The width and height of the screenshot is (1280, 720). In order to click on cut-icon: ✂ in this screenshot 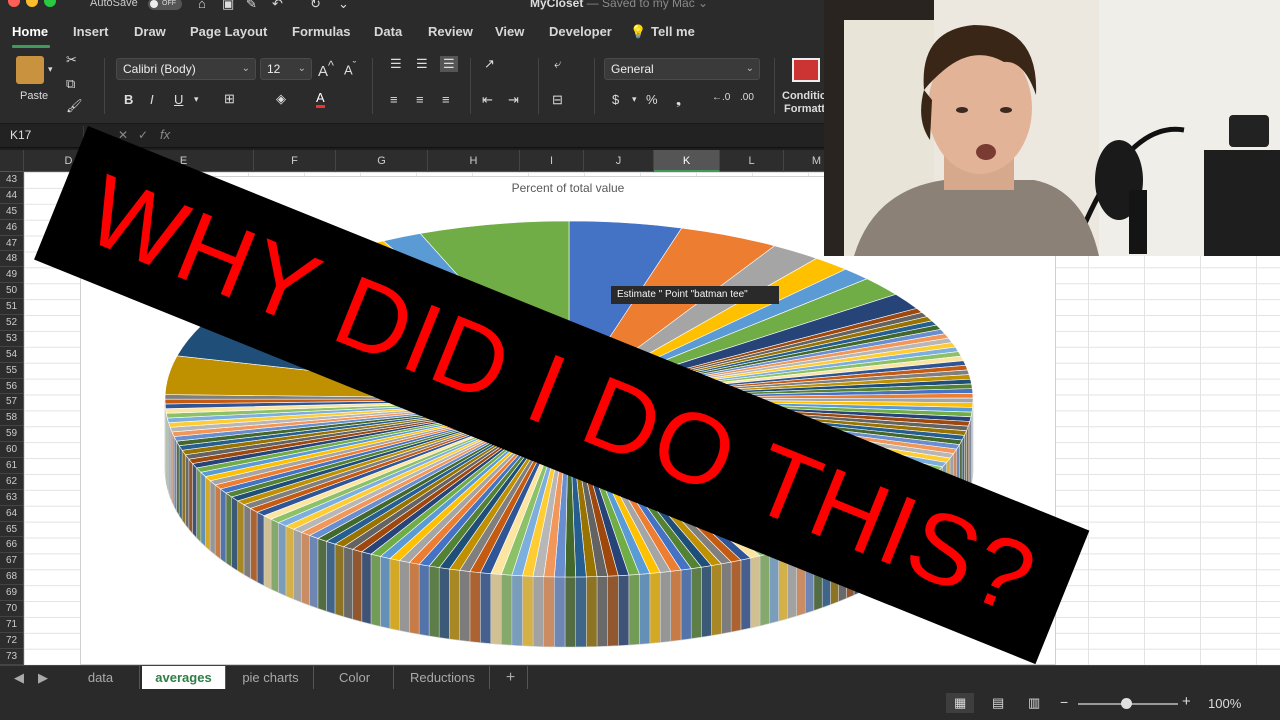, I will do `click(71, 60)`.